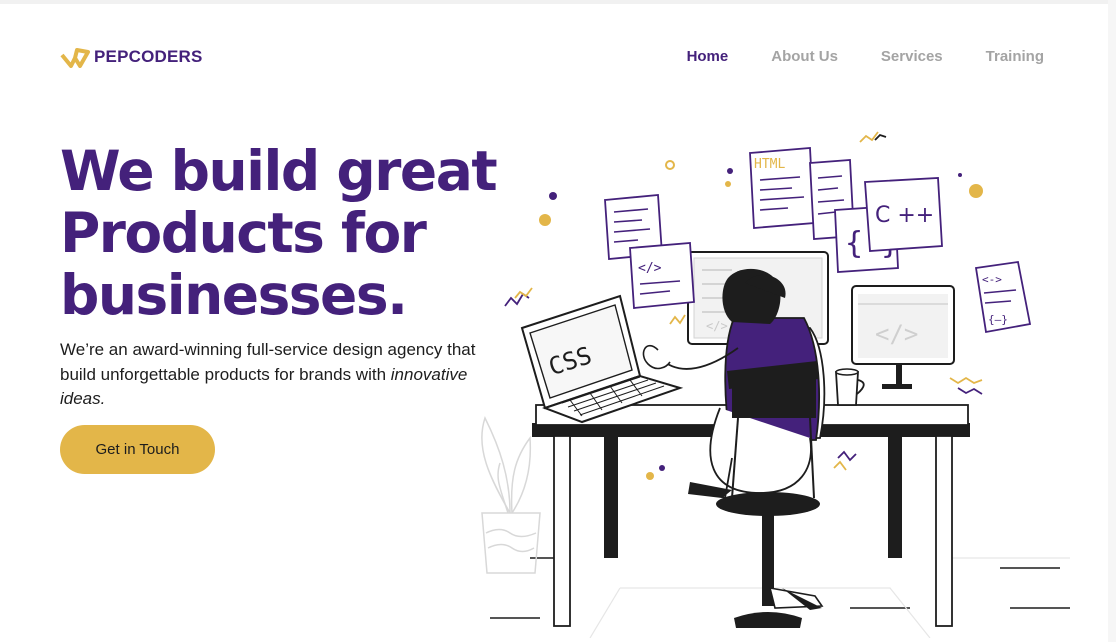  Describe the element at coordinates (650, 268) in the screenshot. I see `doc-code-tag: </>` at that location.